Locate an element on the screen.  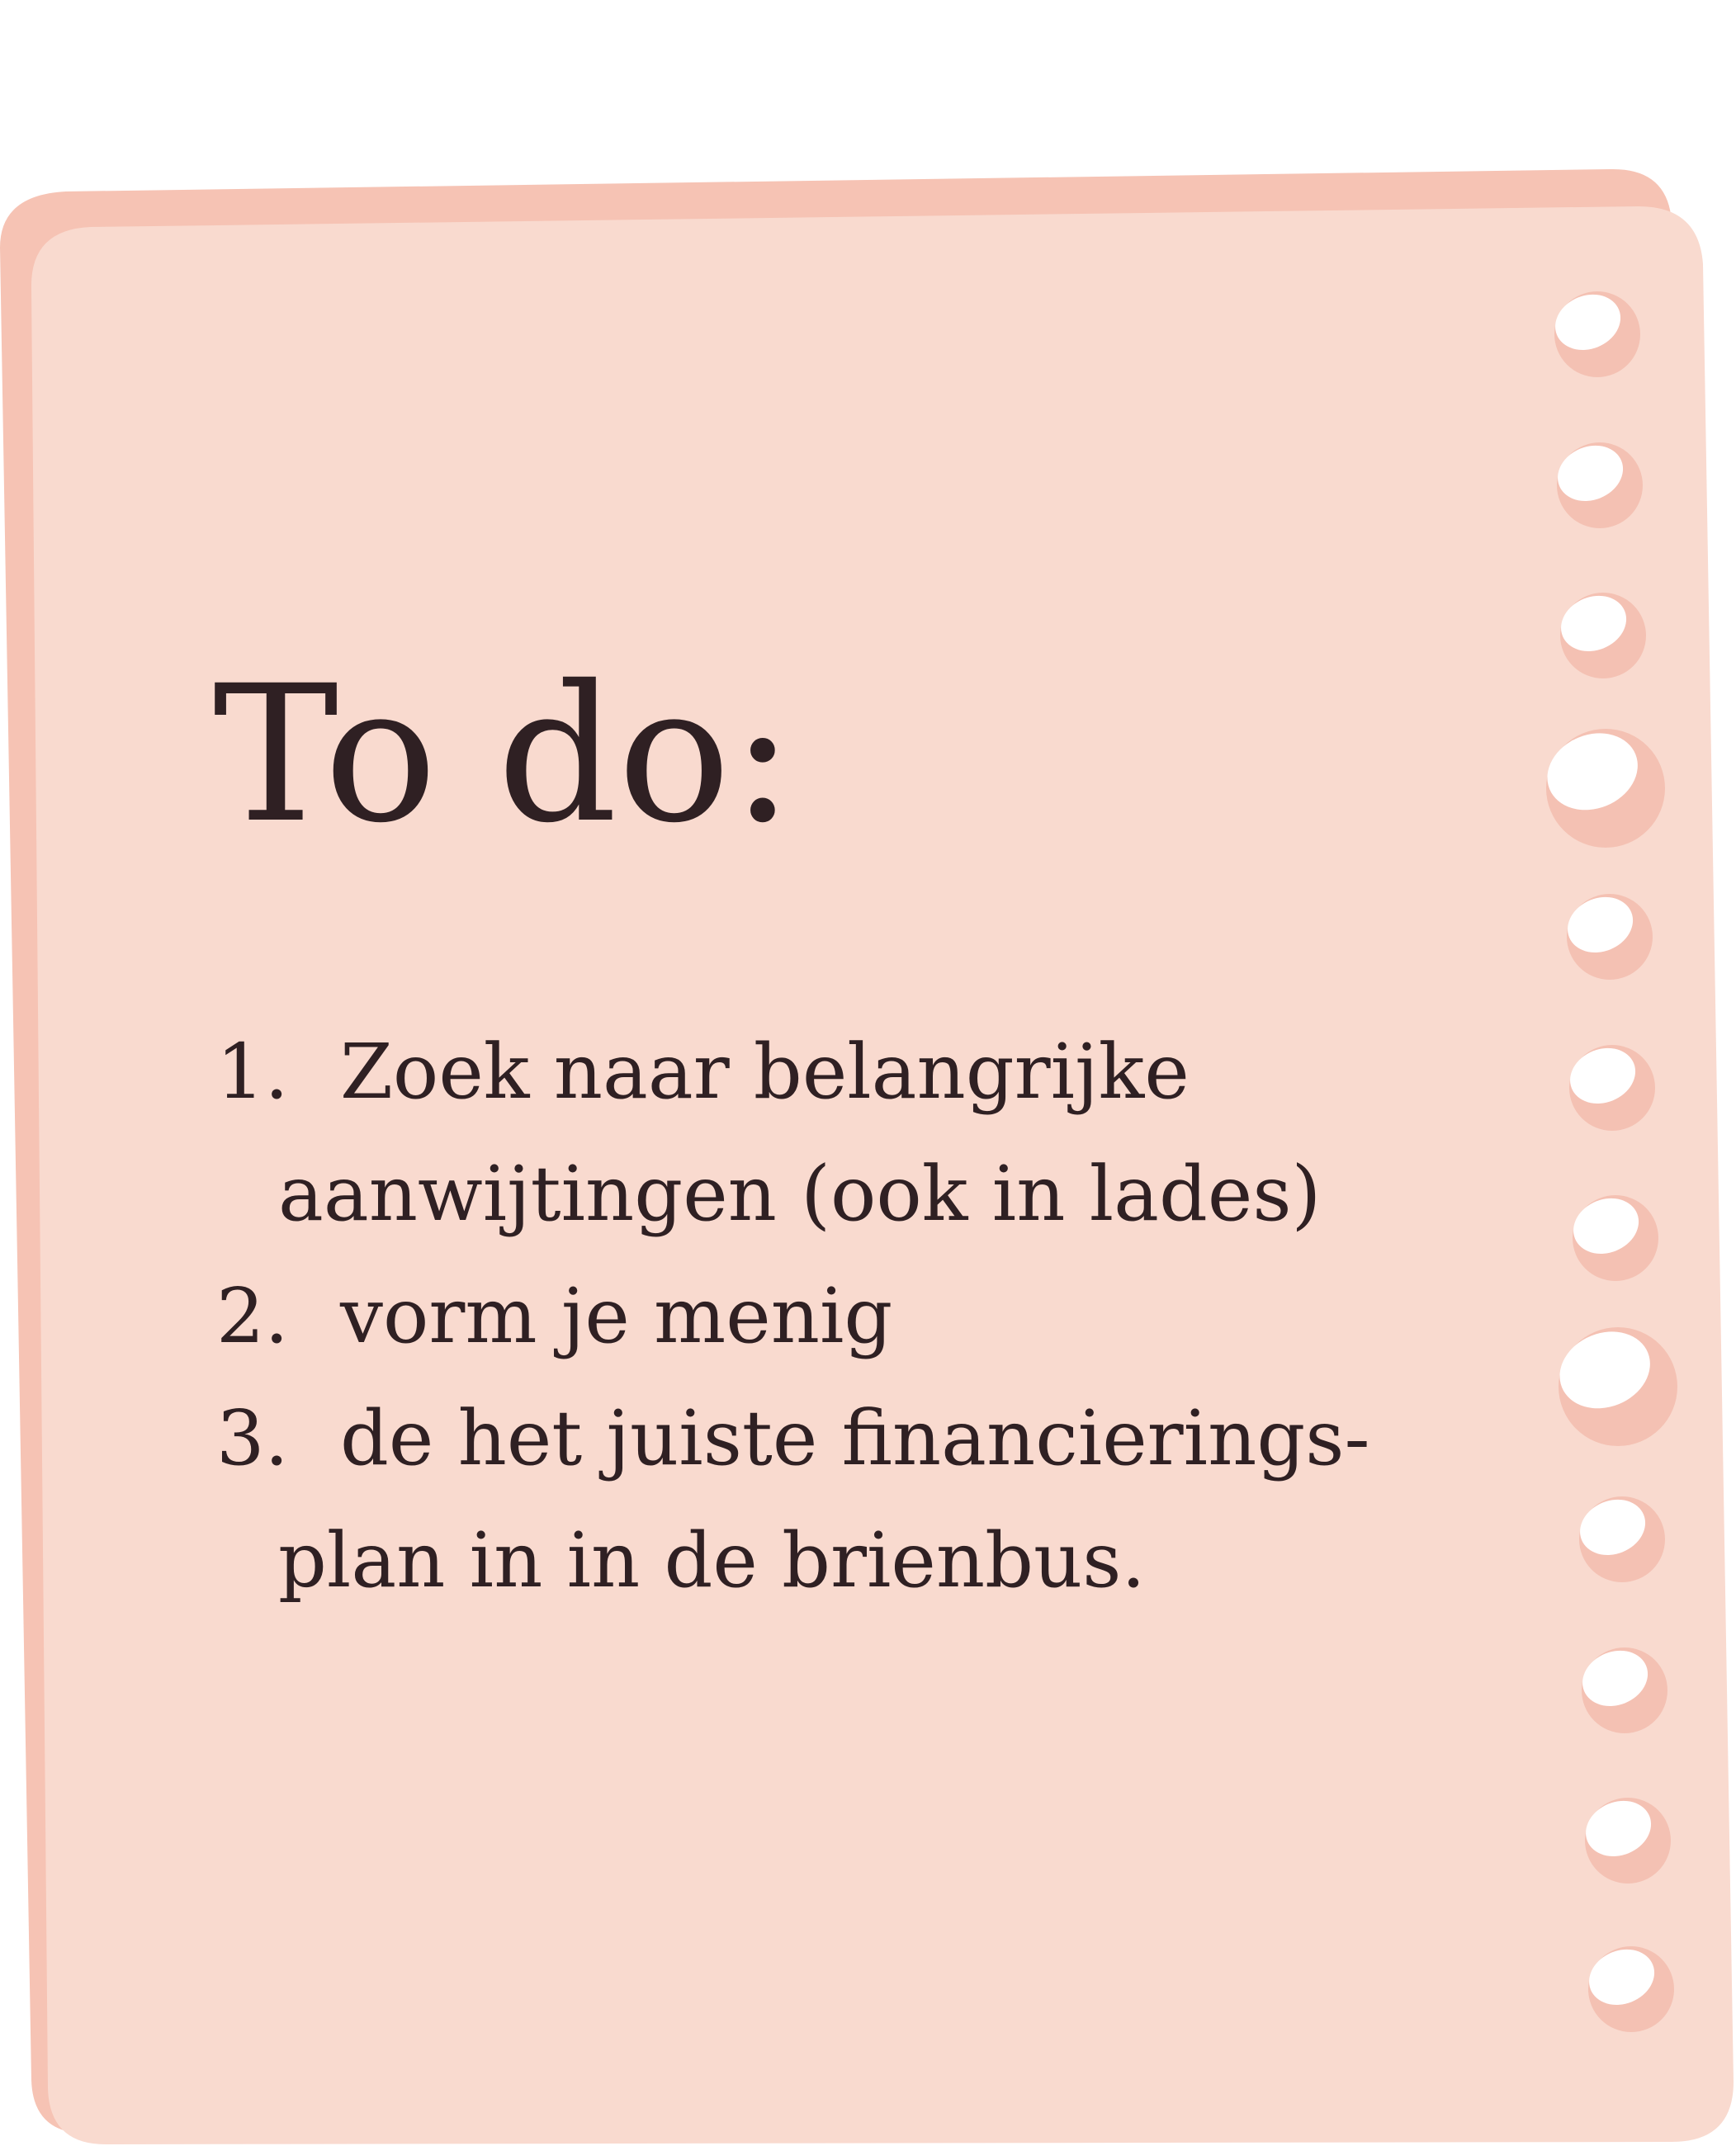
todo-number: 2. is located at coordinates (252, 1316).